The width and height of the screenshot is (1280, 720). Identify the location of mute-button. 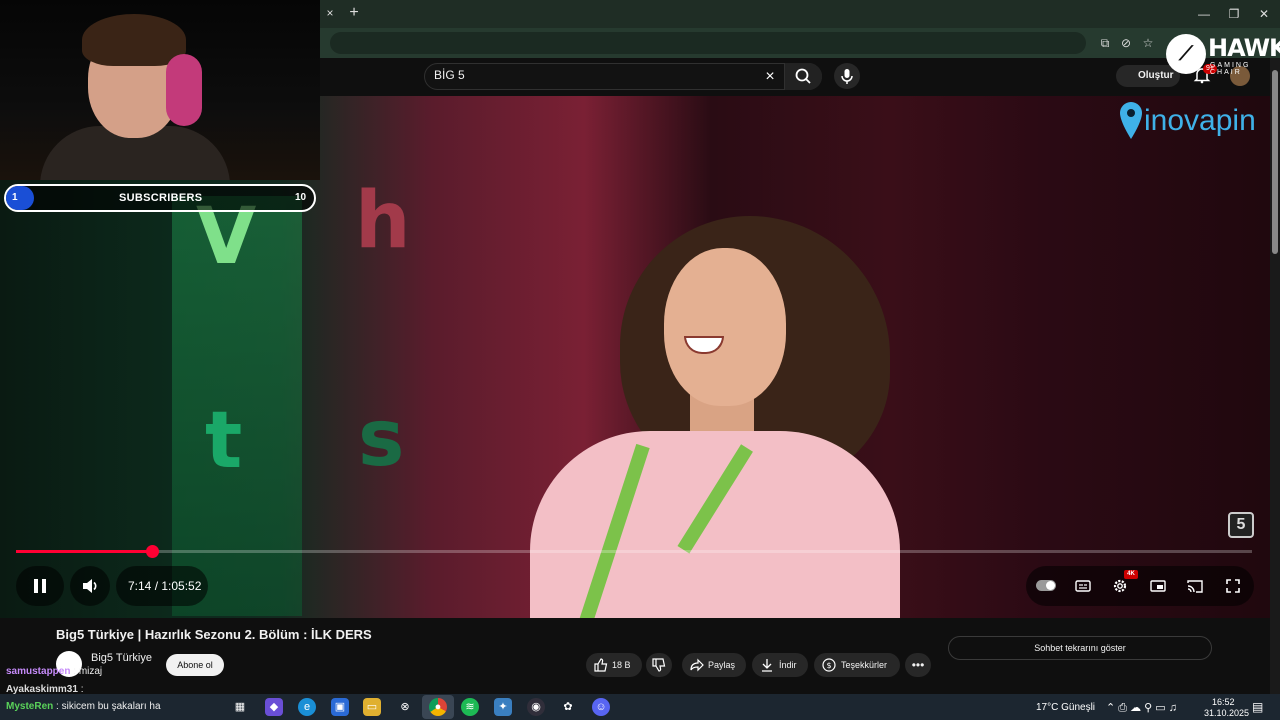
(90, 586).